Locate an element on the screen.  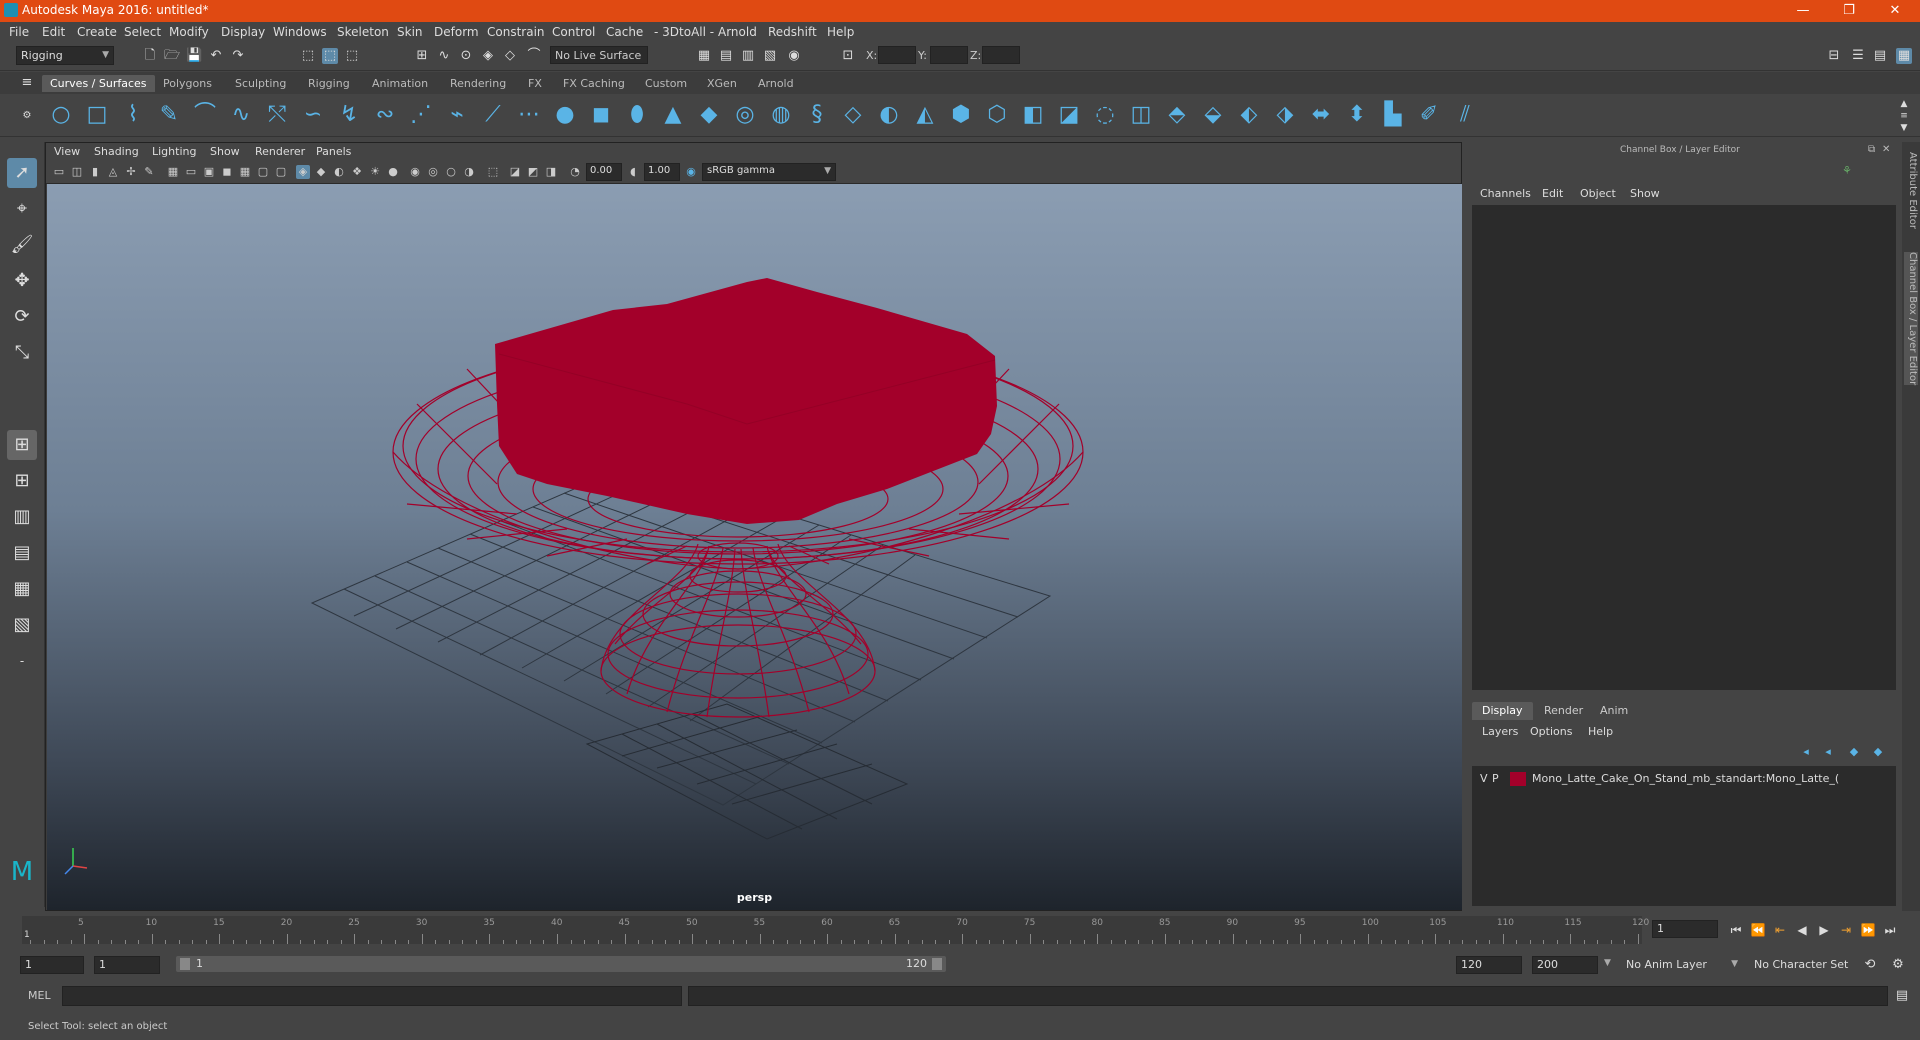
detach-curves-icon: ∽ is located at coordinates (313, 115).